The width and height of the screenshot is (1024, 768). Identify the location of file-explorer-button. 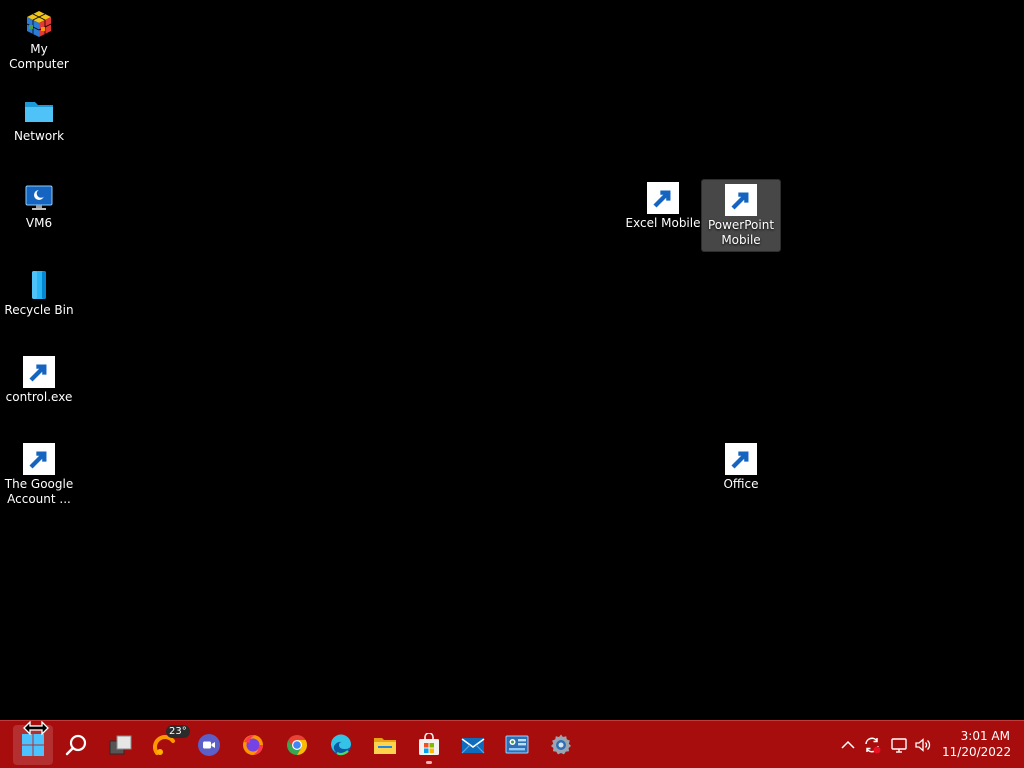
(385, 745).